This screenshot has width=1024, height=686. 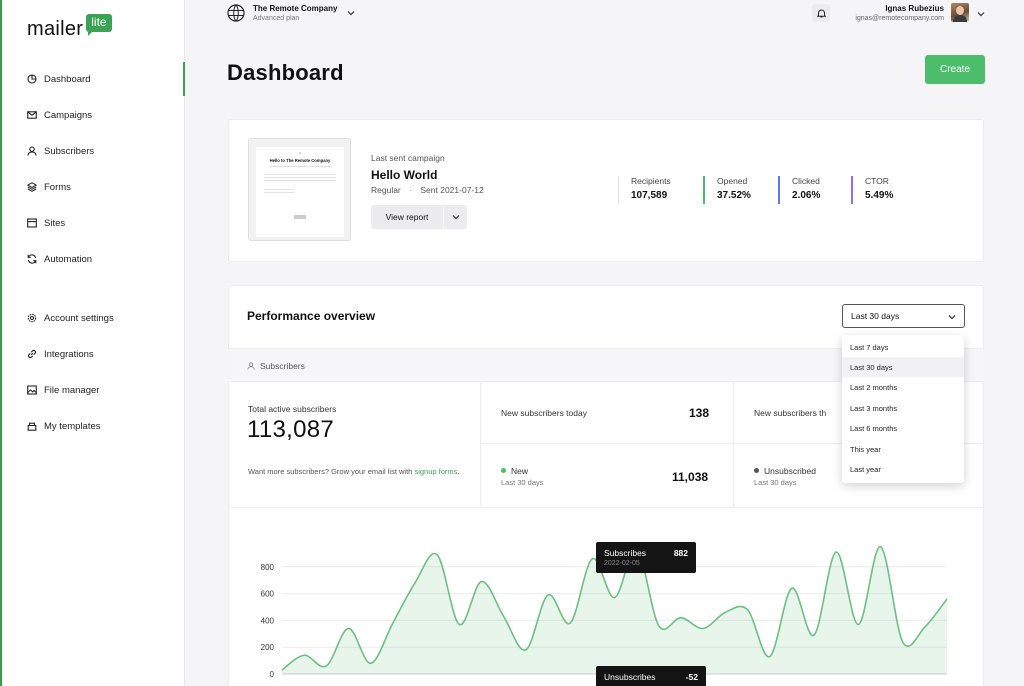 What do you see at coordinates (680, 553) in the screenshot?
I see `tooltip-value: 882` at bounding box center [680, 553].